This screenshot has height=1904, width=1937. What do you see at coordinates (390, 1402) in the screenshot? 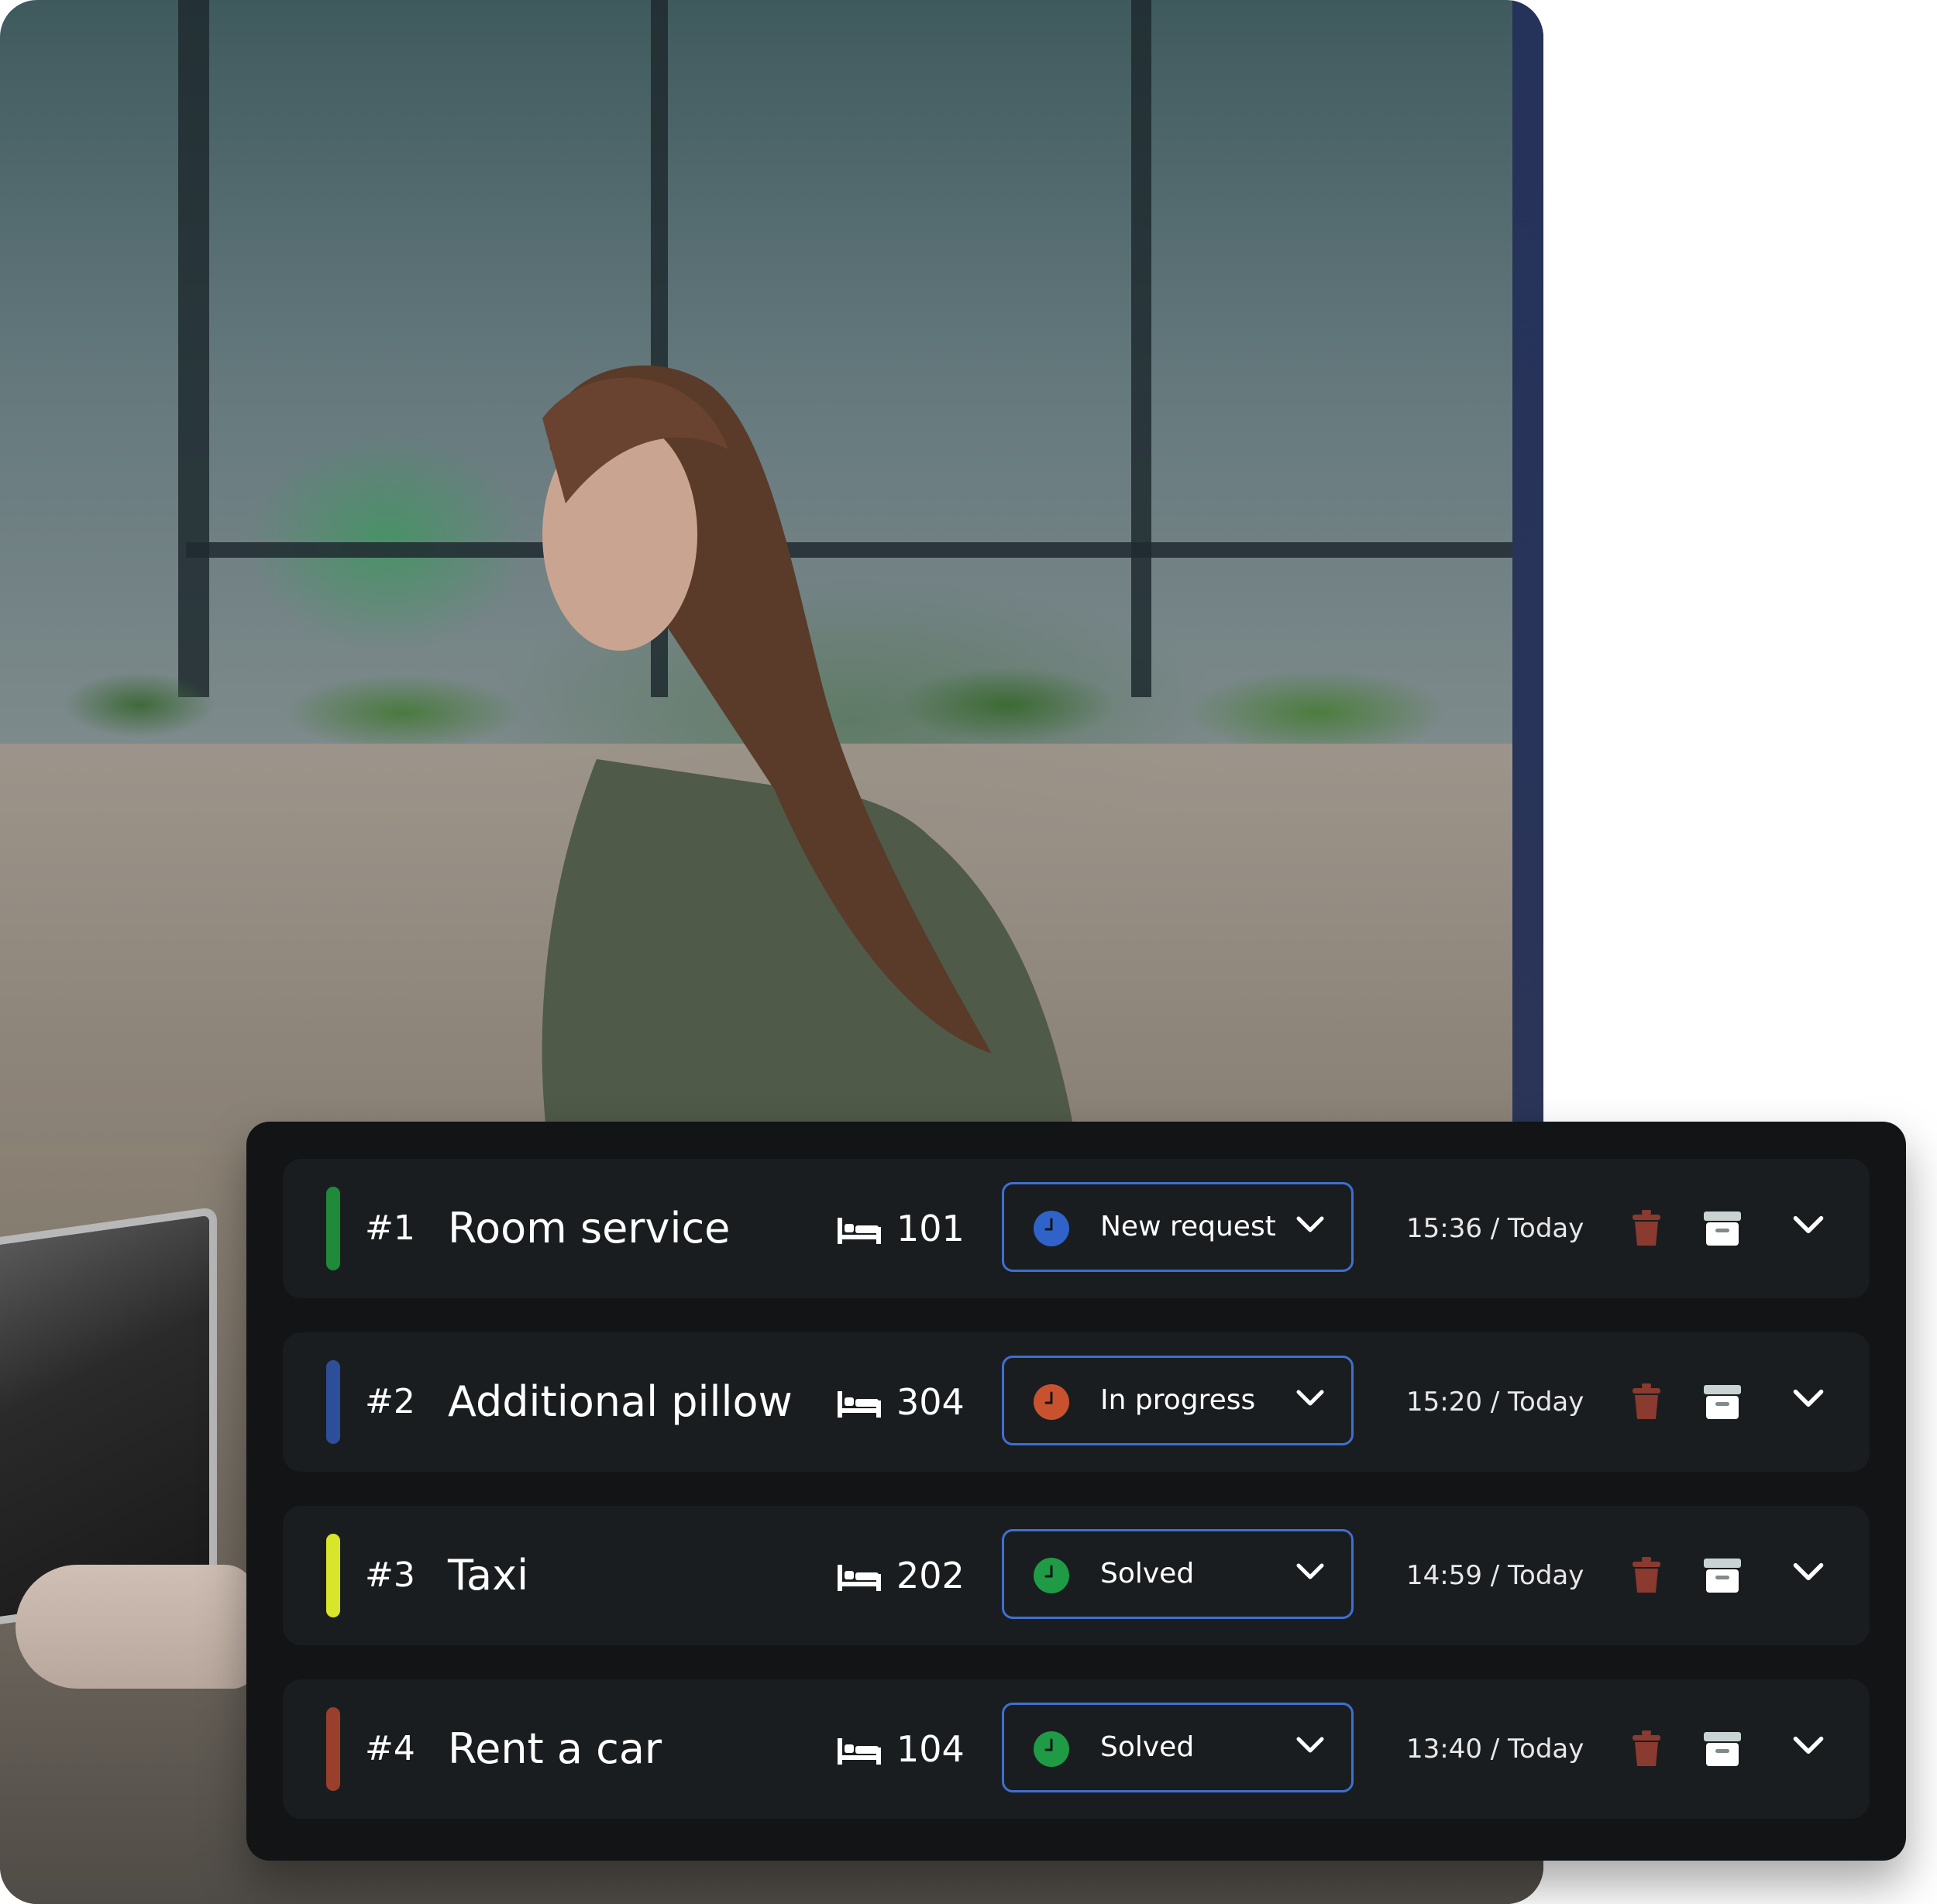
I see `request-number: #2` at bounding box center [390, 1402].